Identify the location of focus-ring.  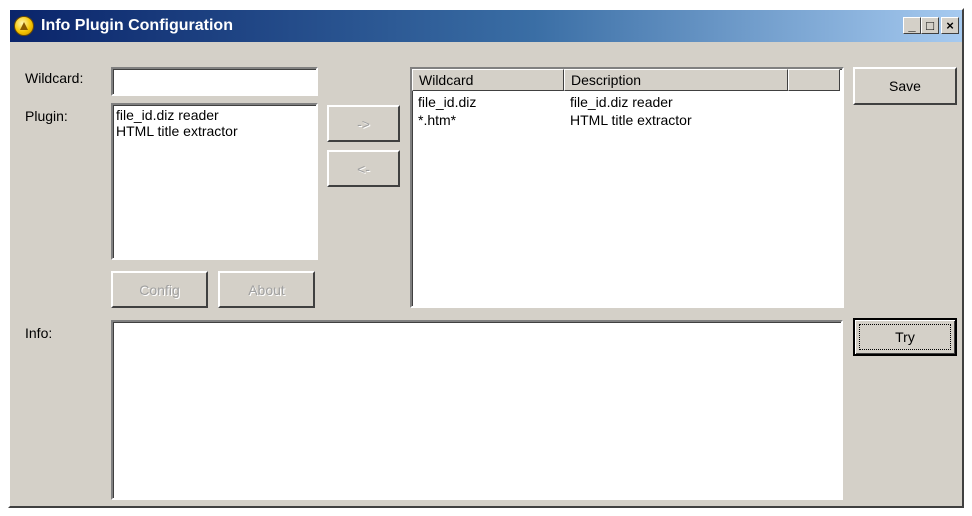
(905, 337).